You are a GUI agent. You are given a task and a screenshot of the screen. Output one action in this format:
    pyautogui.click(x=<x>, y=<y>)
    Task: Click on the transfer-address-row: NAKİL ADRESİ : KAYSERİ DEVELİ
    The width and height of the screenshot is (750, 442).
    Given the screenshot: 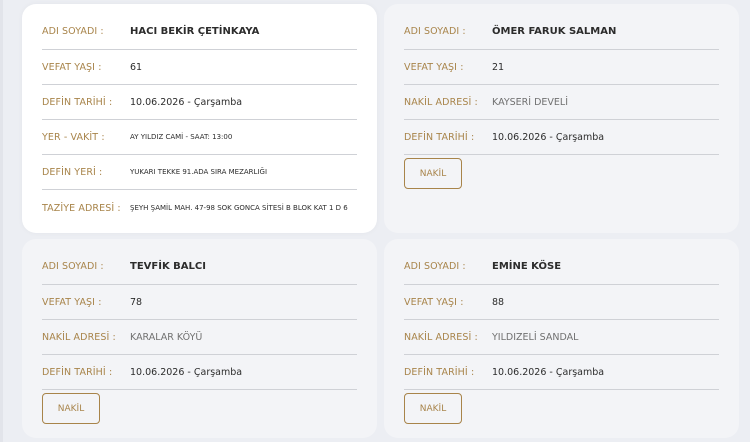 What is the action you would take?
    pyautogui.click(x=561, y=102)
    